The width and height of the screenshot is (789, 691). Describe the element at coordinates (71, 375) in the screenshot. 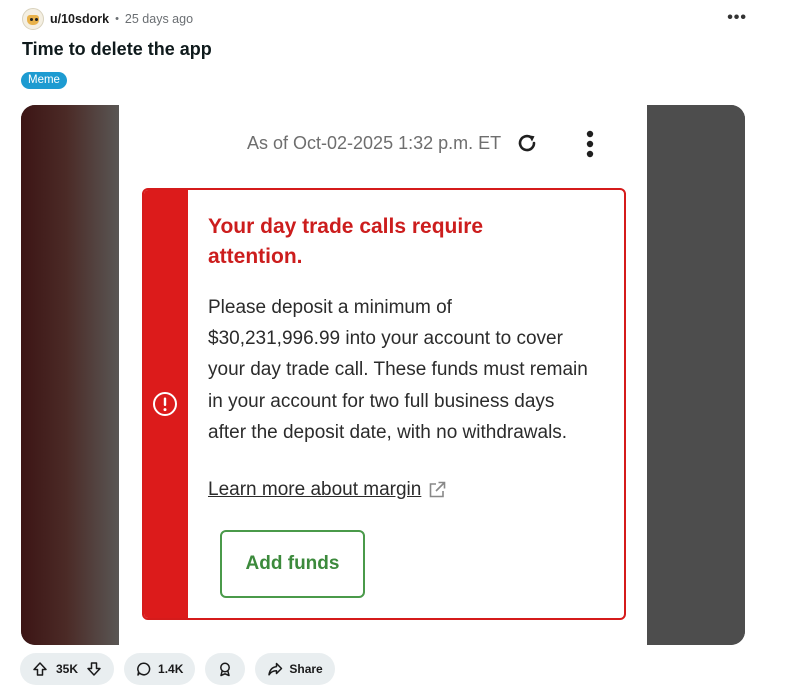

I see `media-blur-left` at that location.